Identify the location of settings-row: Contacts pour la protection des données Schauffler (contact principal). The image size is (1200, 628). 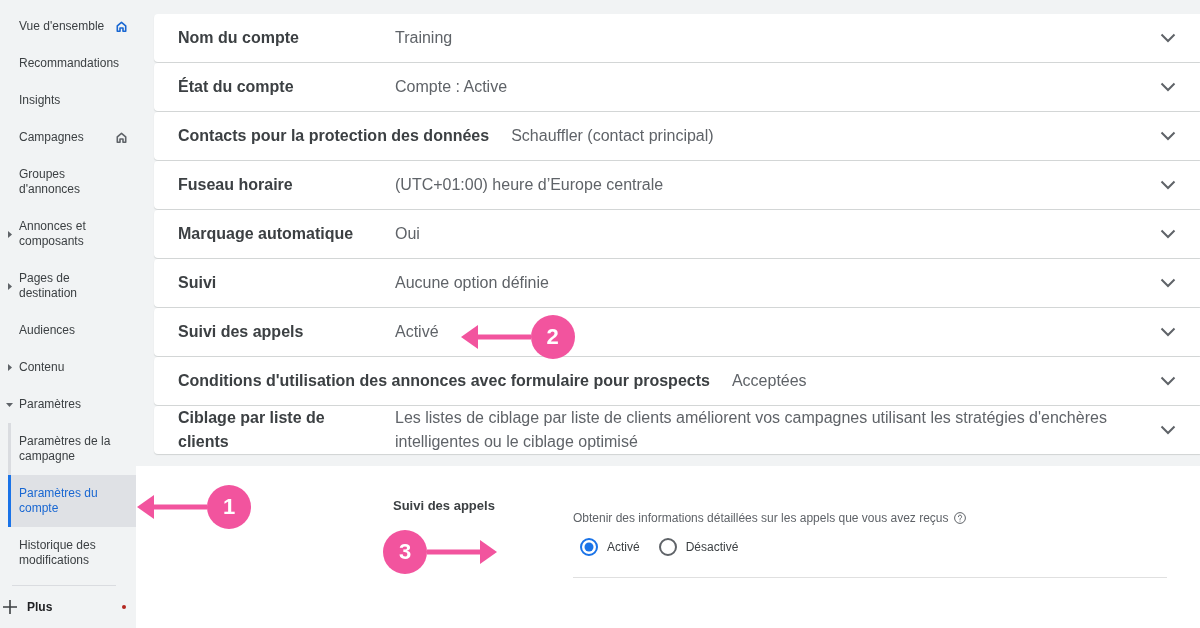
(677, 136).